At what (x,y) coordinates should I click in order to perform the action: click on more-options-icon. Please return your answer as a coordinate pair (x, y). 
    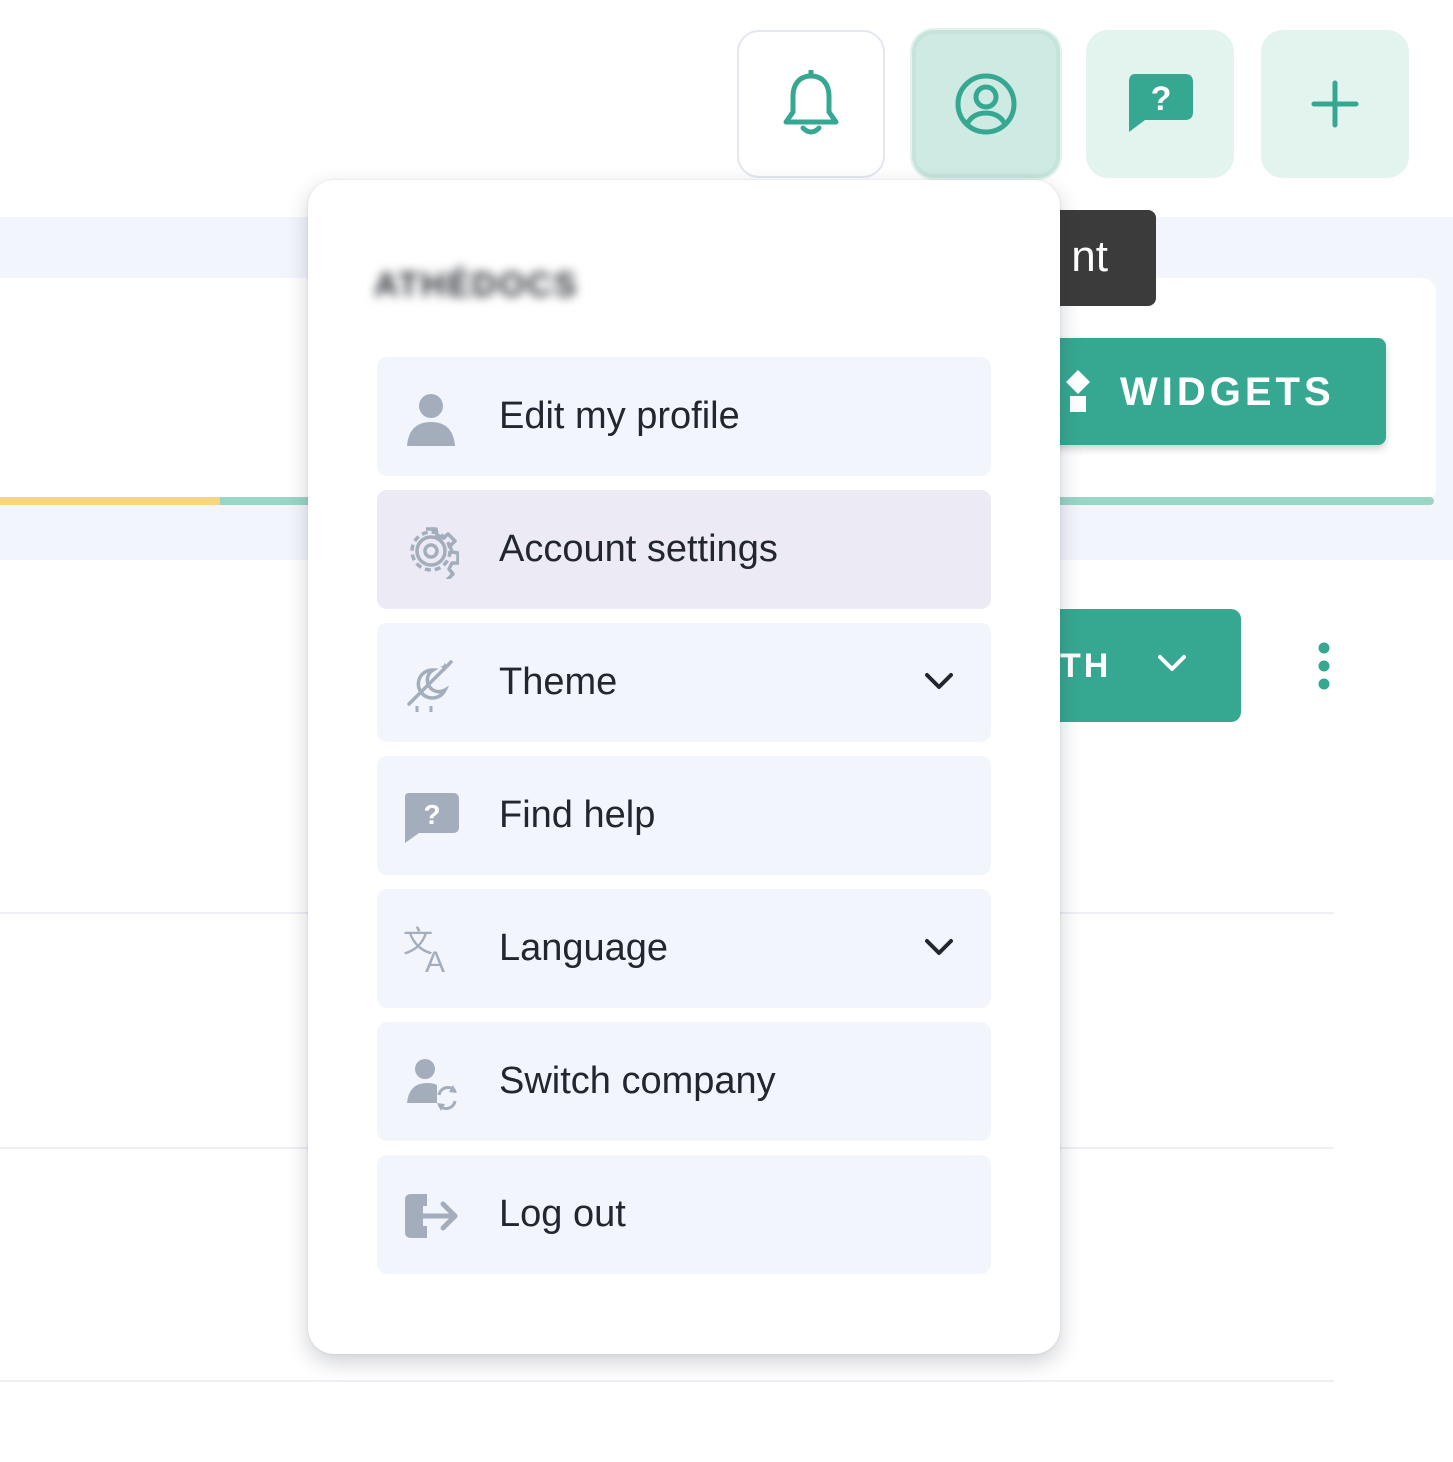
    Looking at the image, I should click on (1324, 666).